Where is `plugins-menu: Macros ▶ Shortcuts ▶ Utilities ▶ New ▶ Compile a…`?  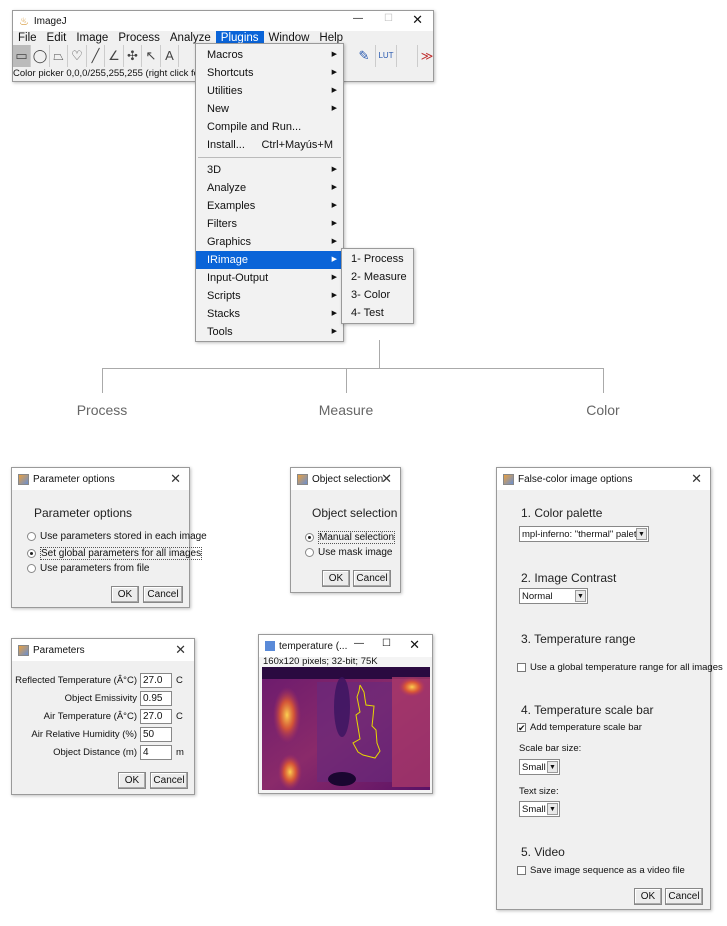 plugins-menu: Macros ▶ Shortcuts ▶ Utilities ▶ New ▶ Compile a… is located at coordinates (269, 192).